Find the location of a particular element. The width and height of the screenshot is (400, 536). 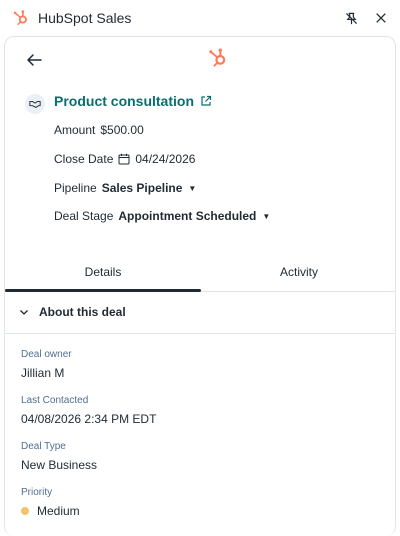

calendar-icon is located at coordinates (124, 159).